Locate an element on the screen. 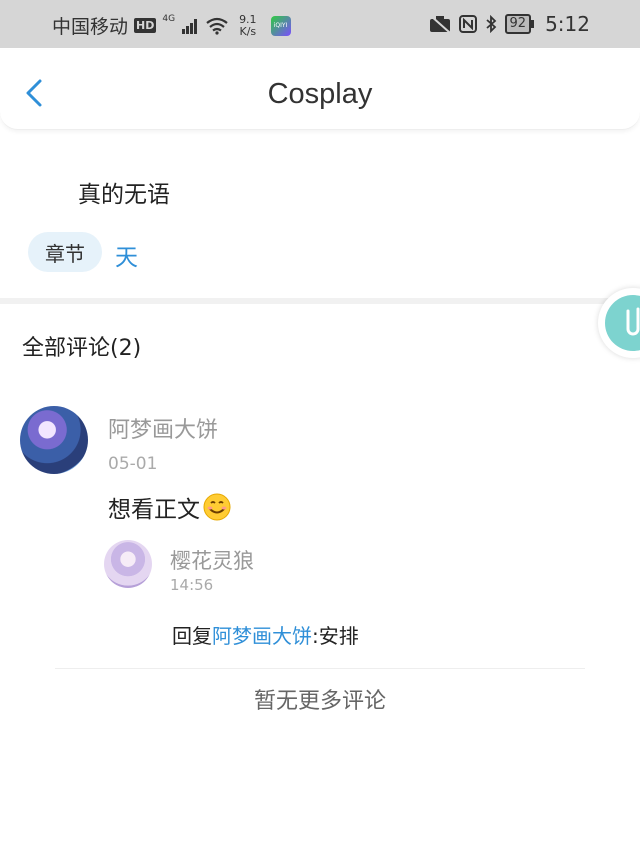  speed-value: 9.1 is located at coordinates (248, 19).